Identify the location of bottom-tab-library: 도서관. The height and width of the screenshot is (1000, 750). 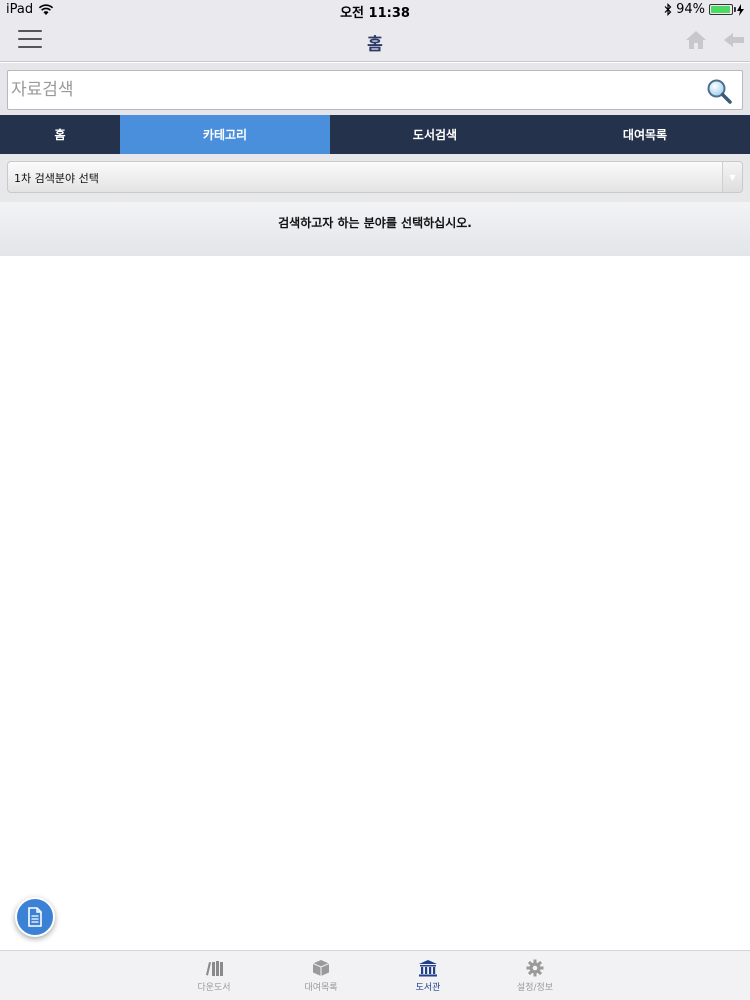
(428, 976).